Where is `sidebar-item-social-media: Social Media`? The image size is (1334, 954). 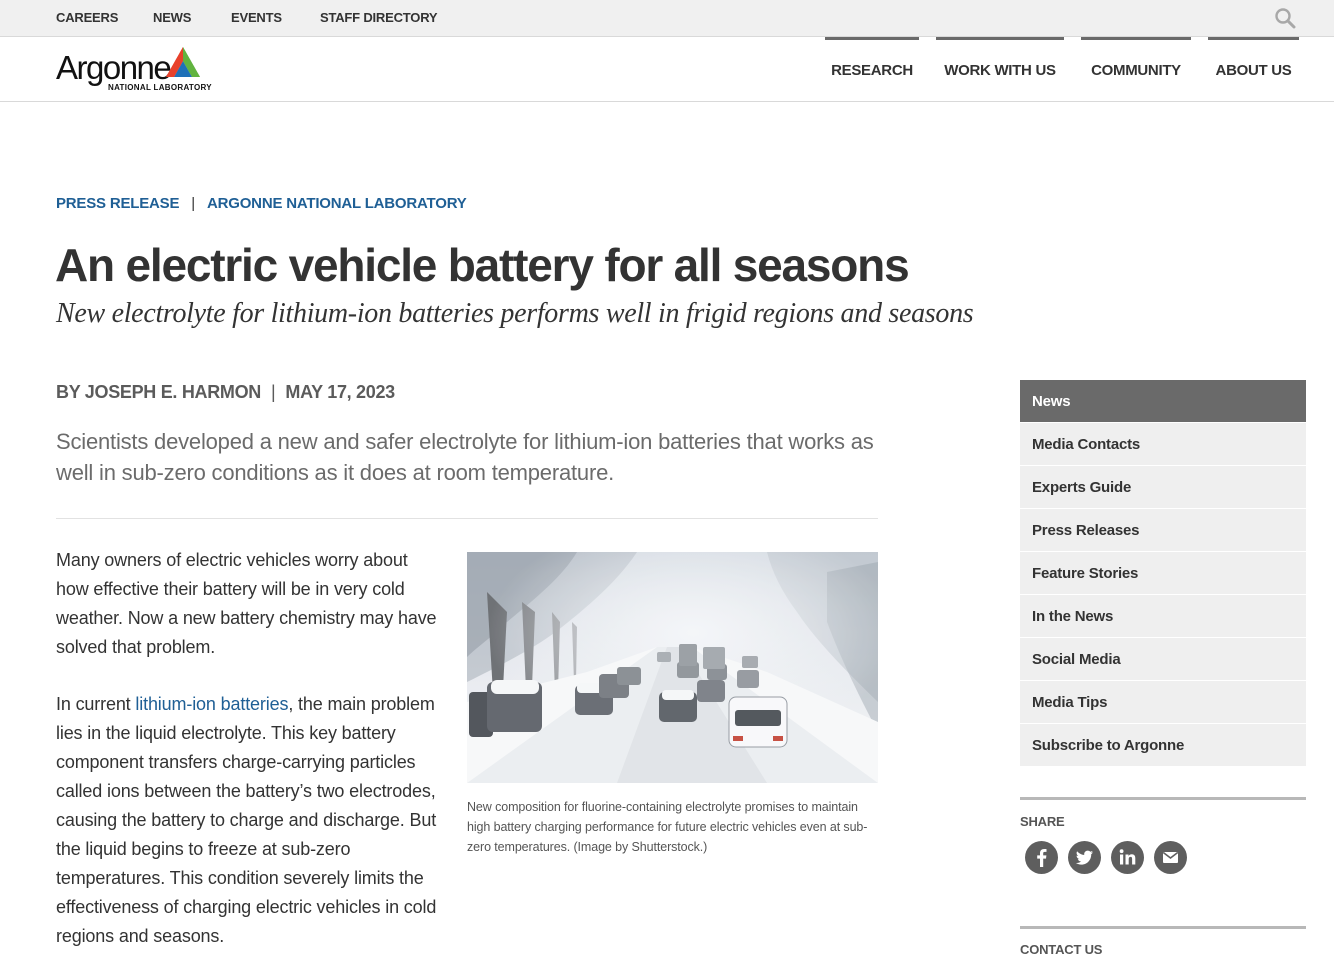
sidebar-item-social-media: Social Media is located at coordinates (1163, 659).